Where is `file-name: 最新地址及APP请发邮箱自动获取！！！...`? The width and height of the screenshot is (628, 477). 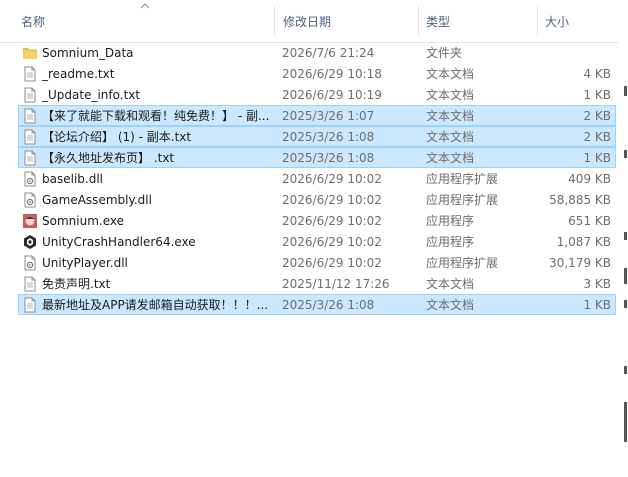
file-name: 最新地址及APP请发邮箱自动获取！！！... is located at coordinates (155, 305).